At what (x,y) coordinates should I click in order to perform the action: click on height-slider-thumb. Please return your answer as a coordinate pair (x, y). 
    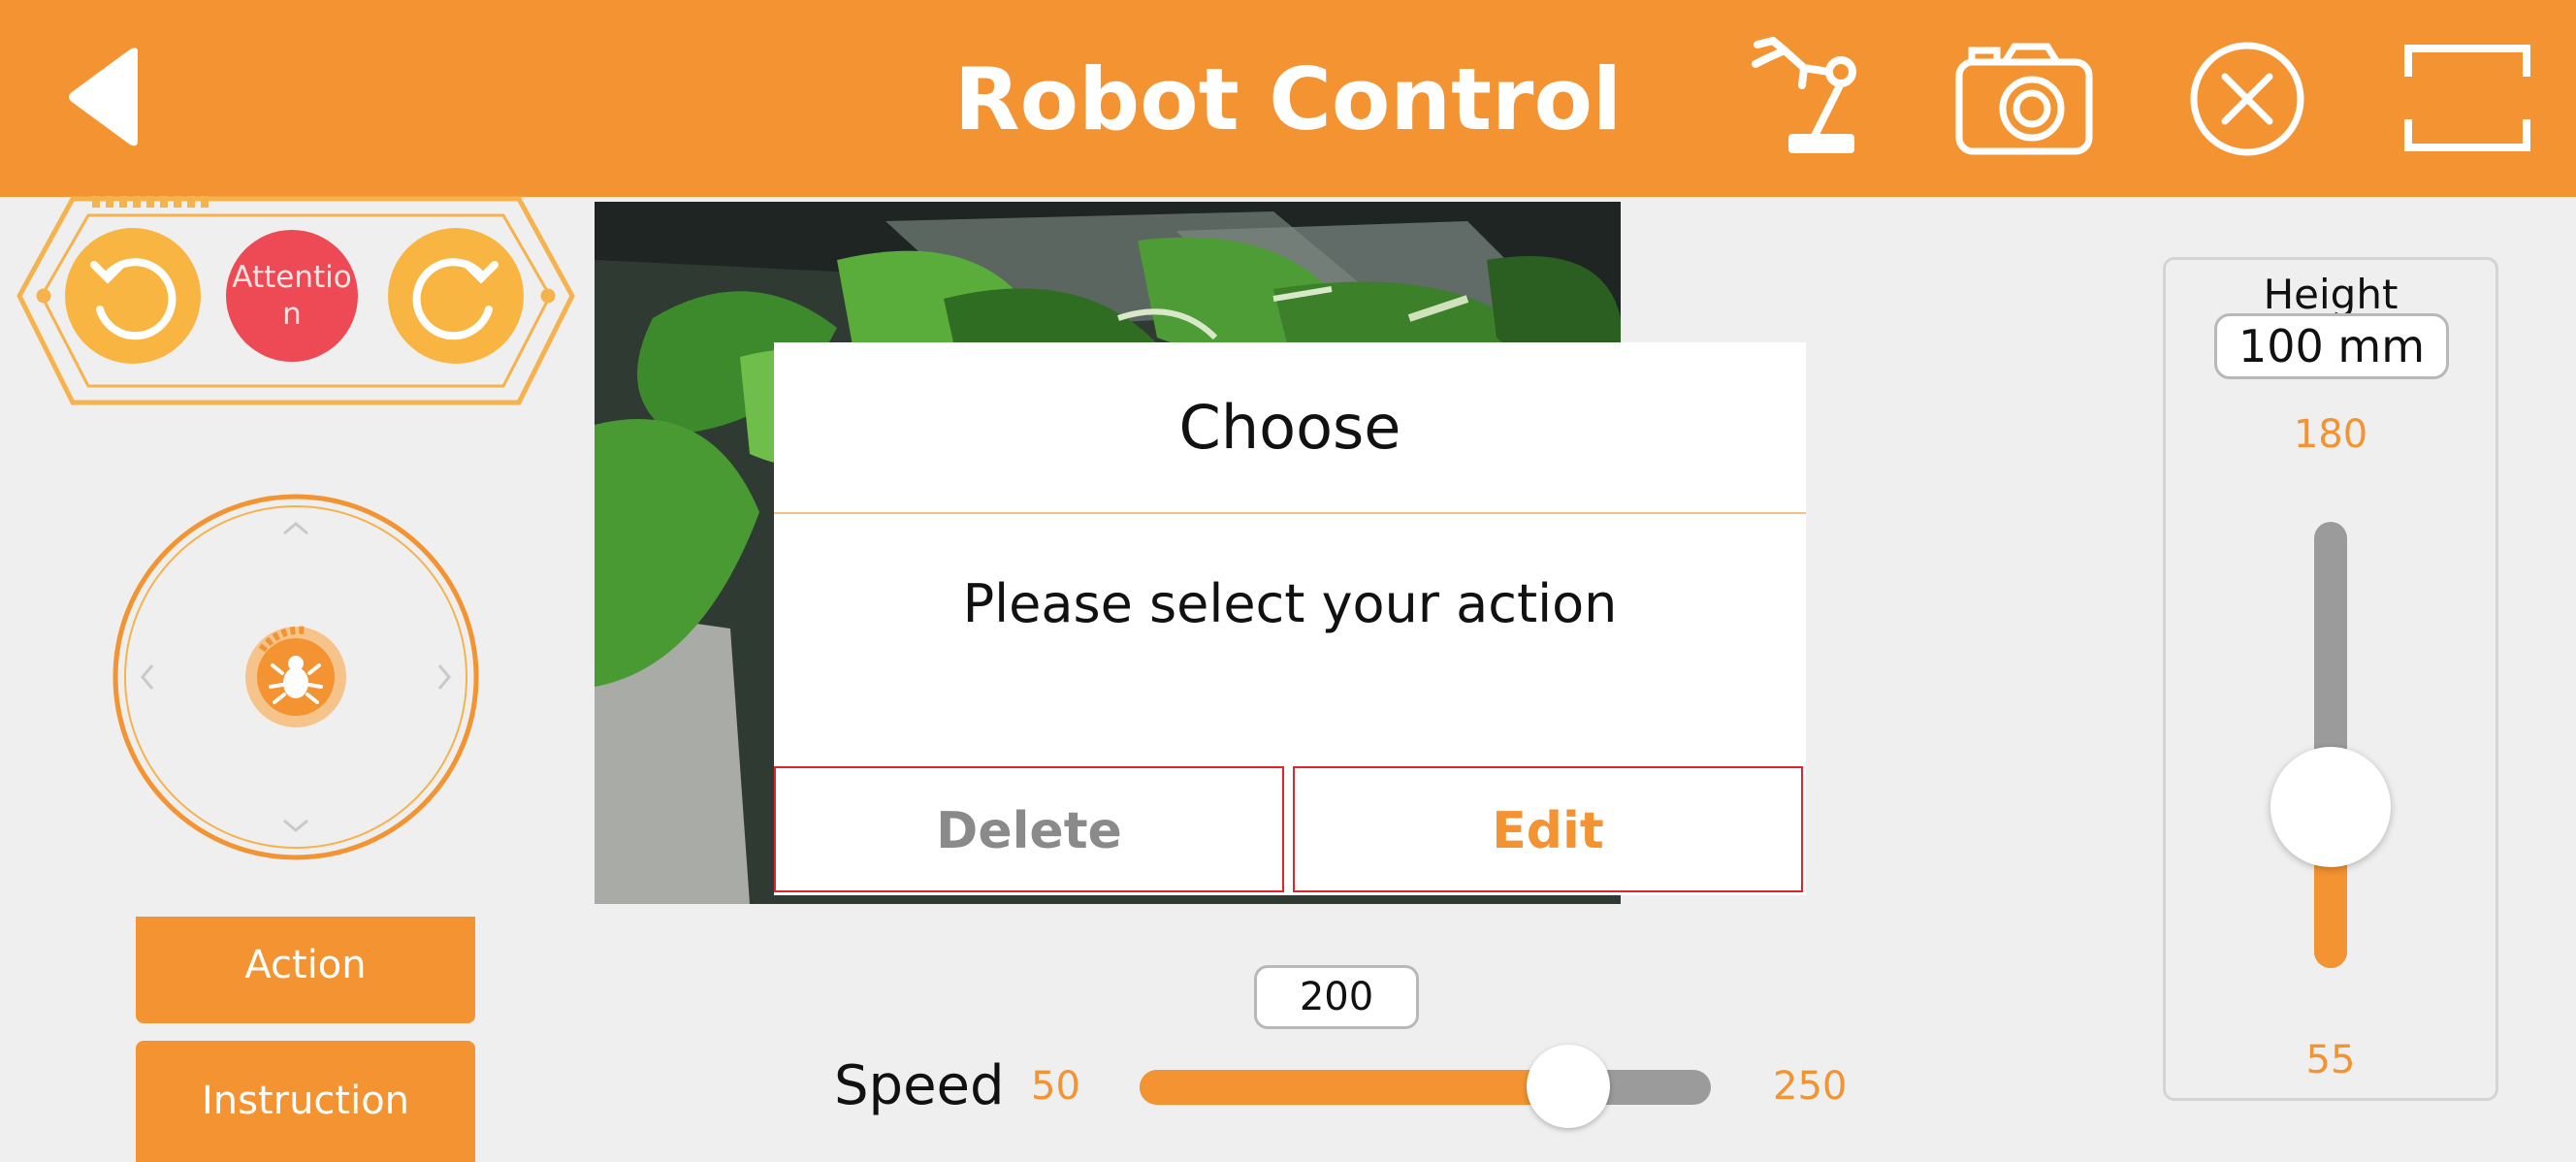
    Looking at the image, I should click on (2330, 807).